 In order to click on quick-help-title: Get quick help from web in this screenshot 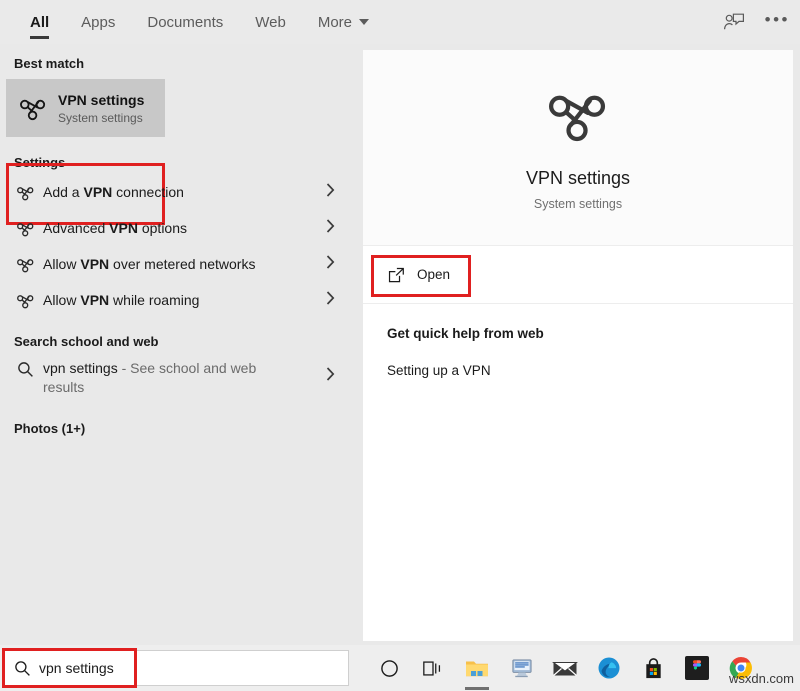, I will do `click(465, 333)`.